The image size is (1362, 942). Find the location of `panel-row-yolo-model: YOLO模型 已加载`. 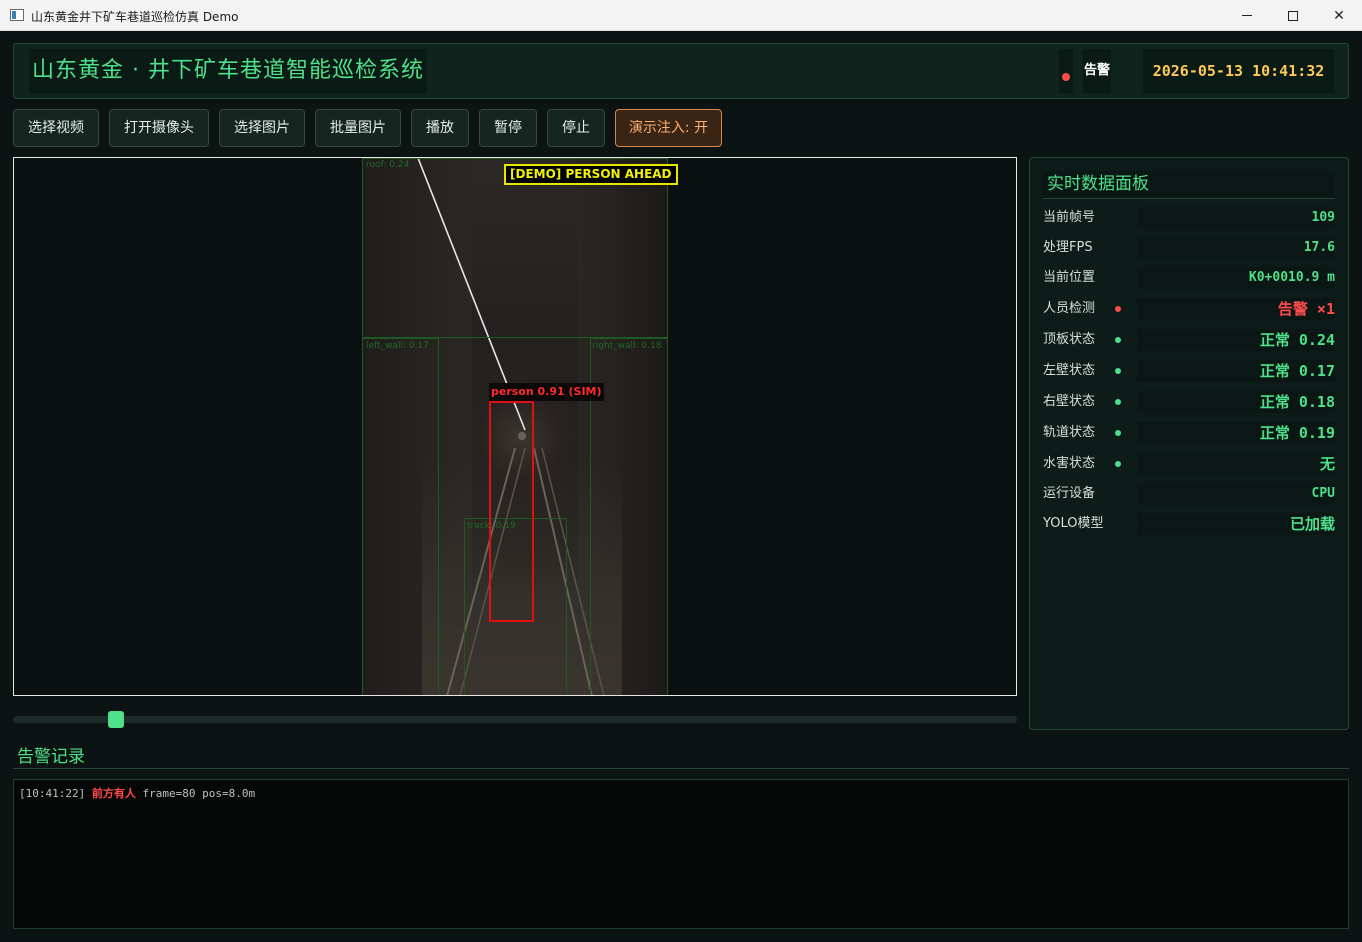

panel-row-yolo-model: YOLO模型 已加载 is located at coordinates (1189, 524).